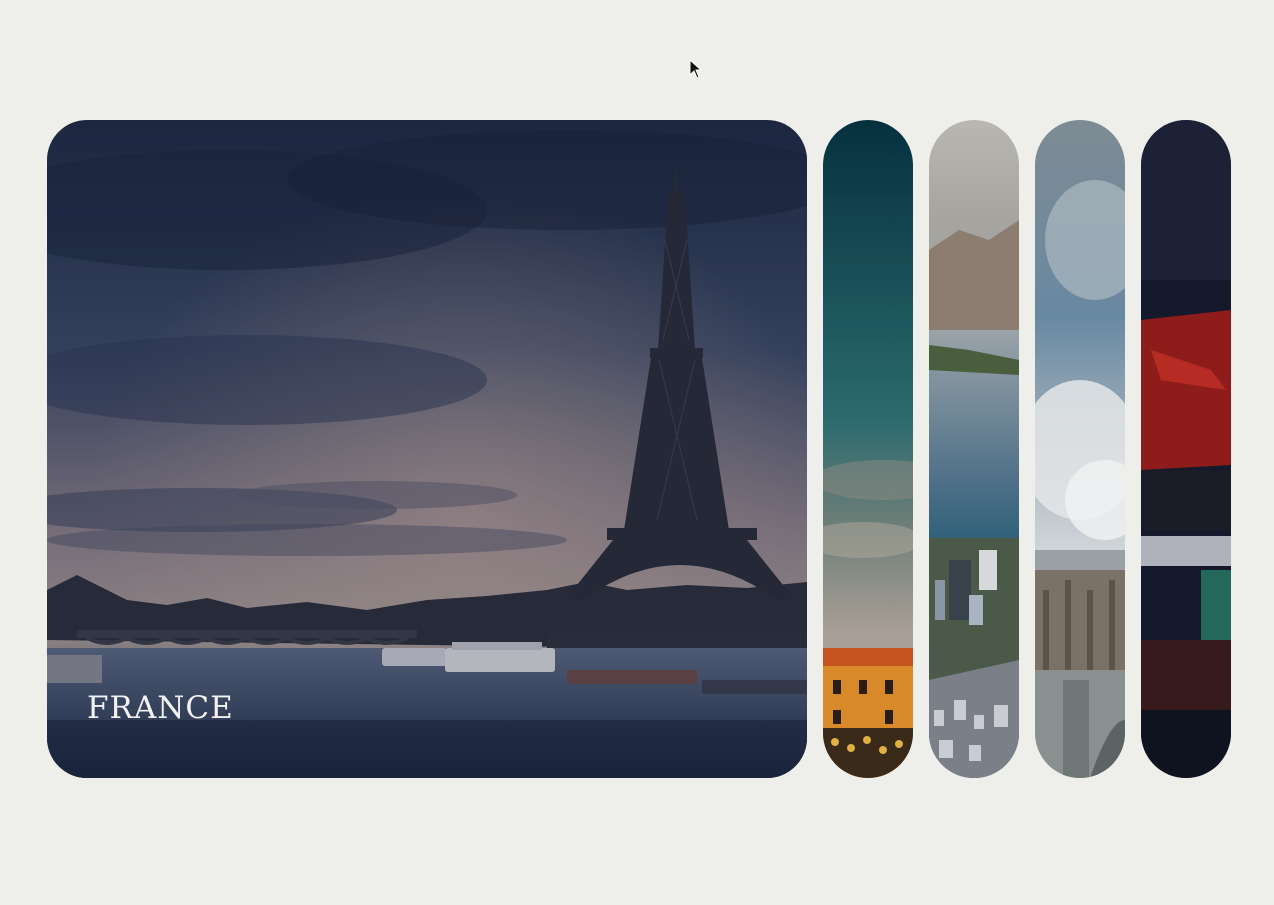 The width and height of the screenshot is (1274, 905). What do you see at coordinates (696, 69) in the screenshot?
I see `mouse-pointer-icon` at bounding box center [696, 69].